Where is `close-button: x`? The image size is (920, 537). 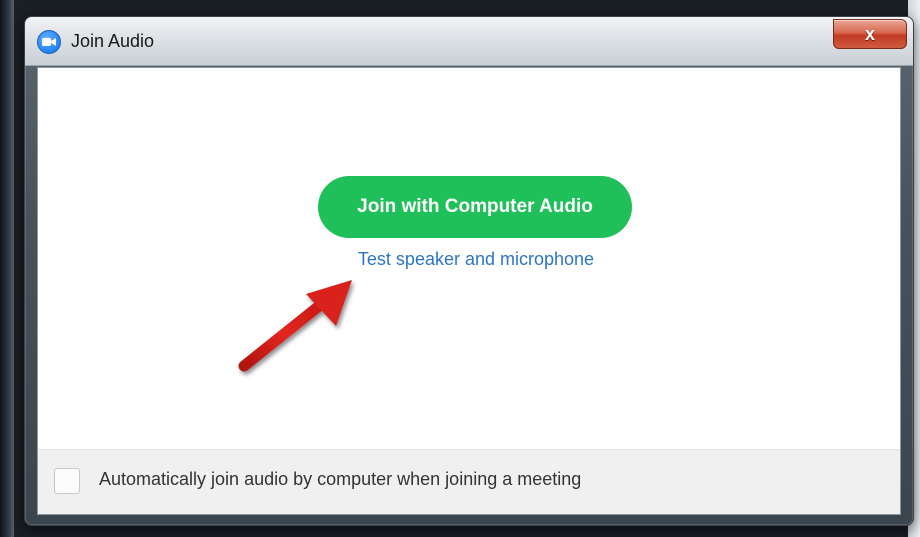
close-button: x is located at coordinates (870, 34).